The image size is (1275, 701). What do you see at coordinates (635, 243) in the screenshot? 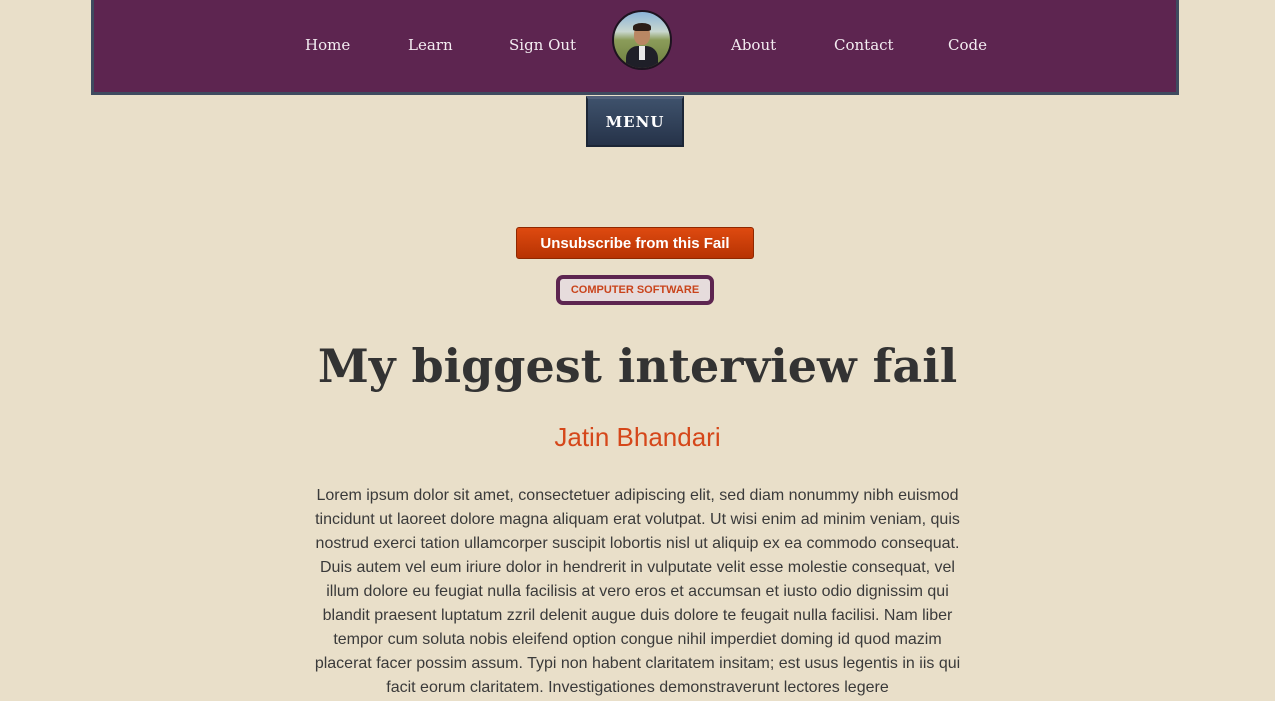
I see `unsubscribe-button: Unsubscribe from this Fail` at bounding box center [635, 243].